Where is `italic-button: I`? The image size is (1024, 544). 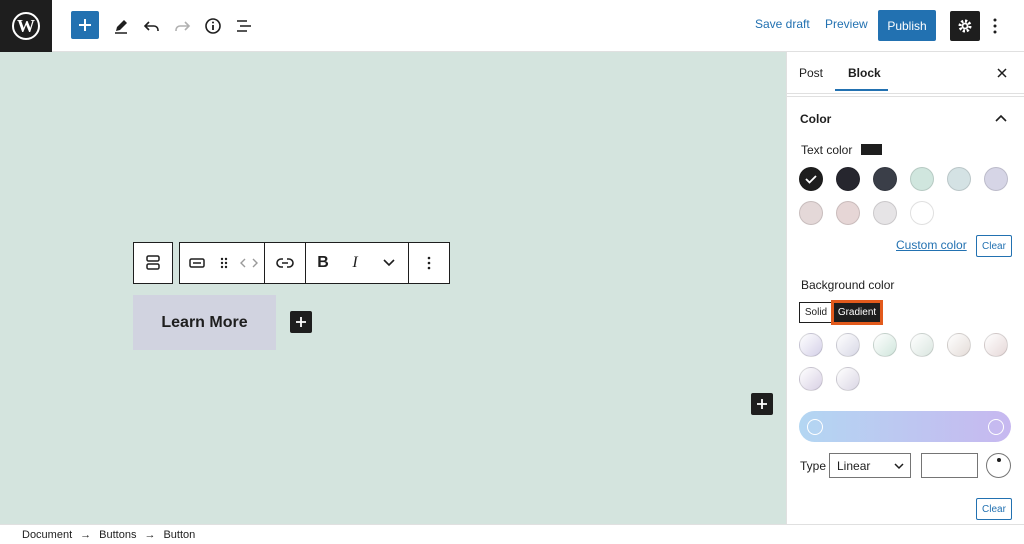
italic-button: I is located at coordinates (355, 263).